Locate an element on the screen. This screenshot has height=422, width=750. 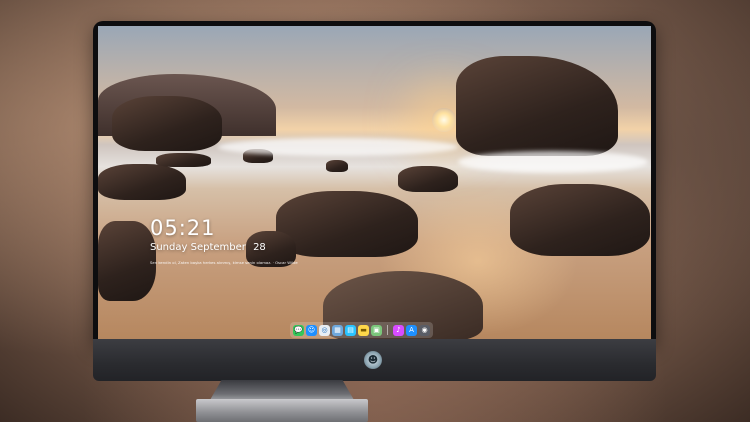
monitor-stand-neck is located at coordinates (282, 390).